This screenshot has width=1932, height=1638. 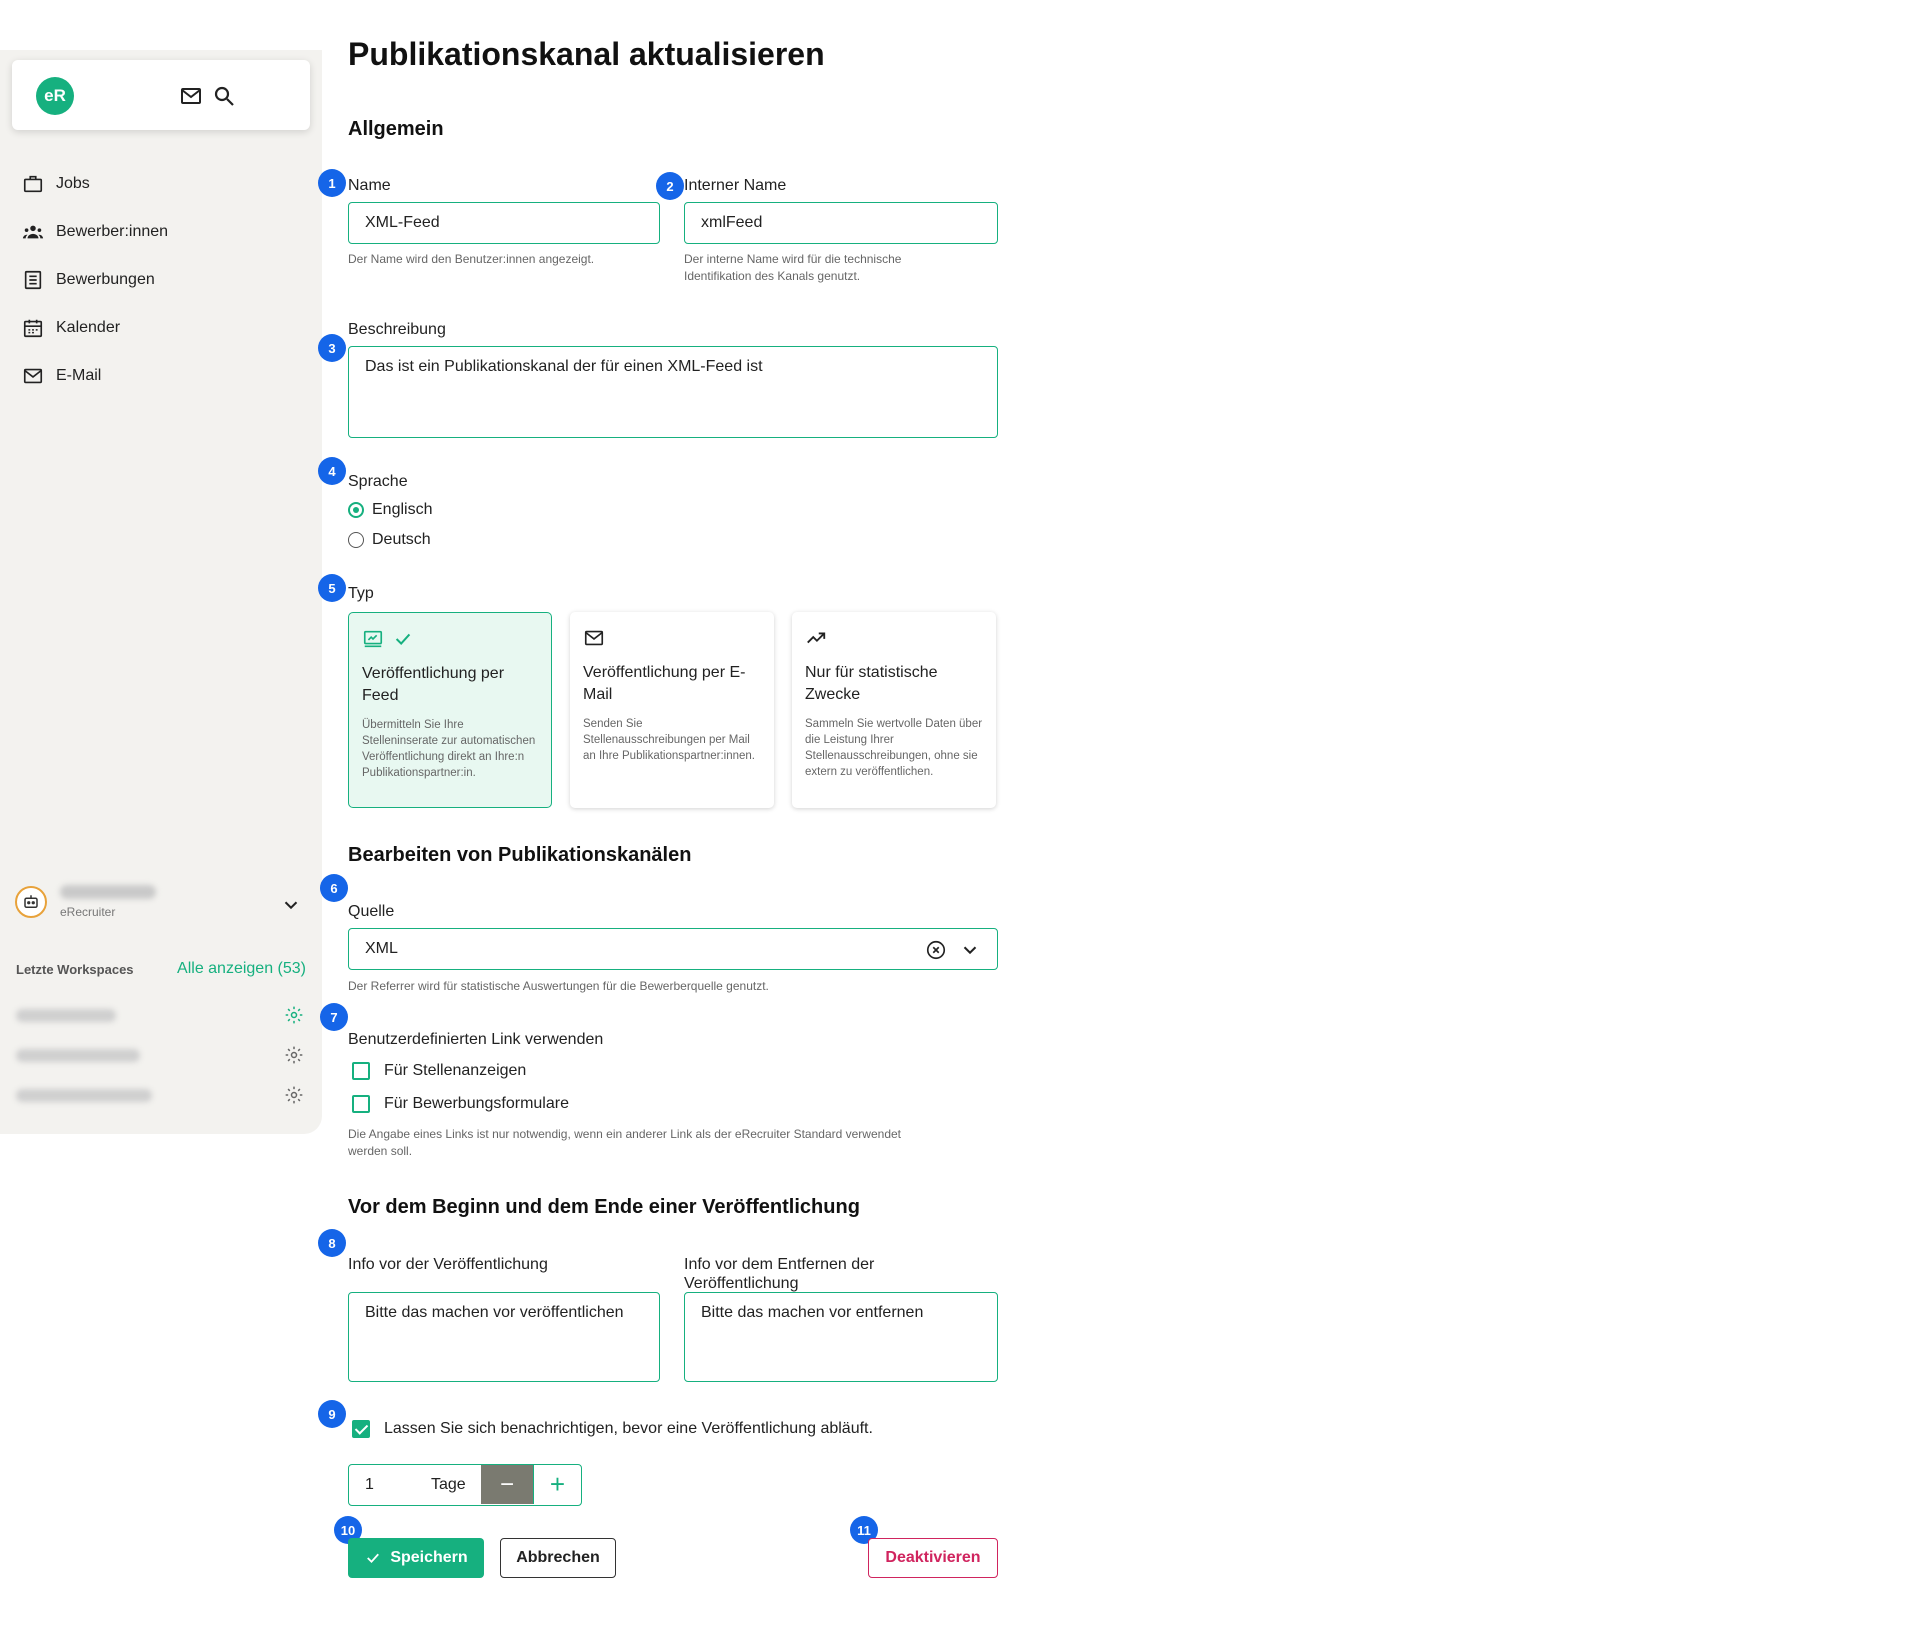 I want to click on annotation-badge: 3, so click(x=332, y=348).